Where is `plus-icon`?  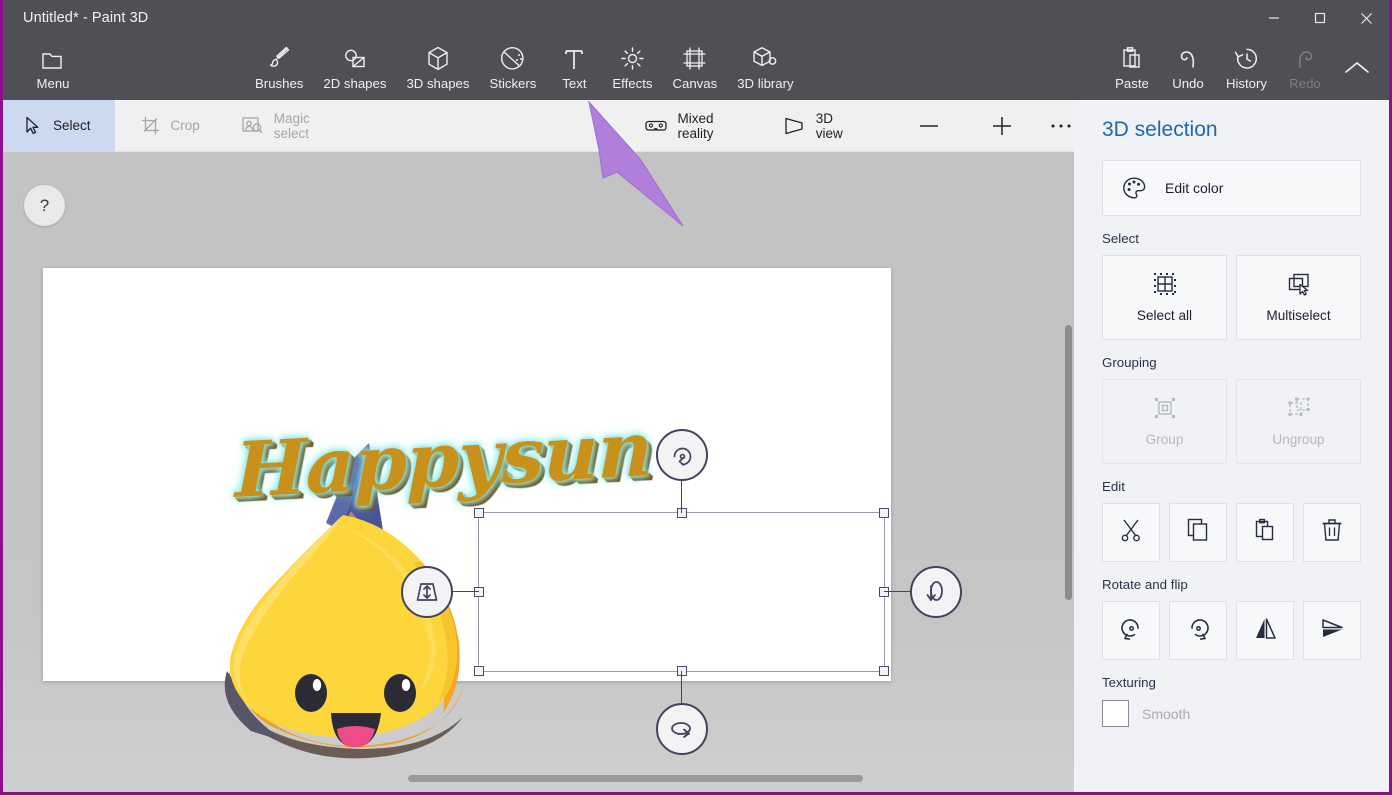 plus-icon is located at coordinates (1002, 126).